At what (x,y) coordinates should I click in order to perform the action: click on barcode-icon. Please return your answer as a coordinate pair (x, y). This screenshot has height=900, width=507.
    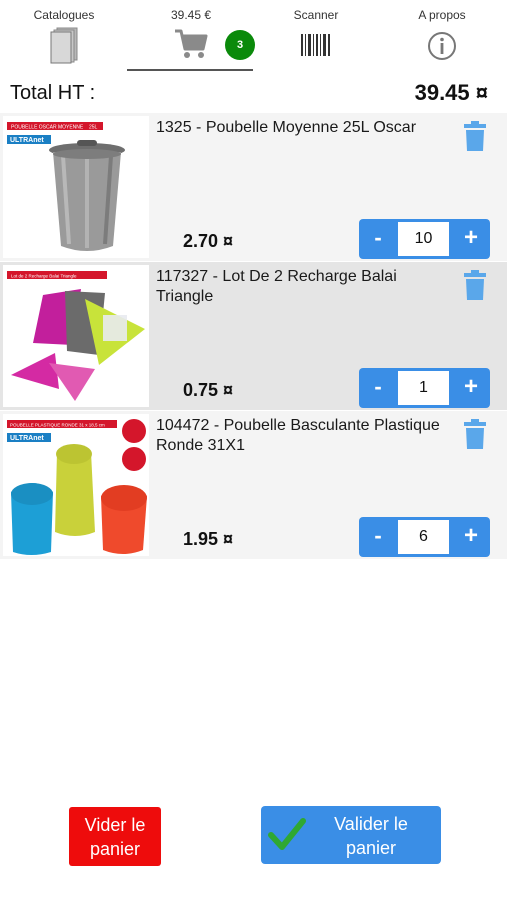
    Looking at the image, I should click on (316, 47).